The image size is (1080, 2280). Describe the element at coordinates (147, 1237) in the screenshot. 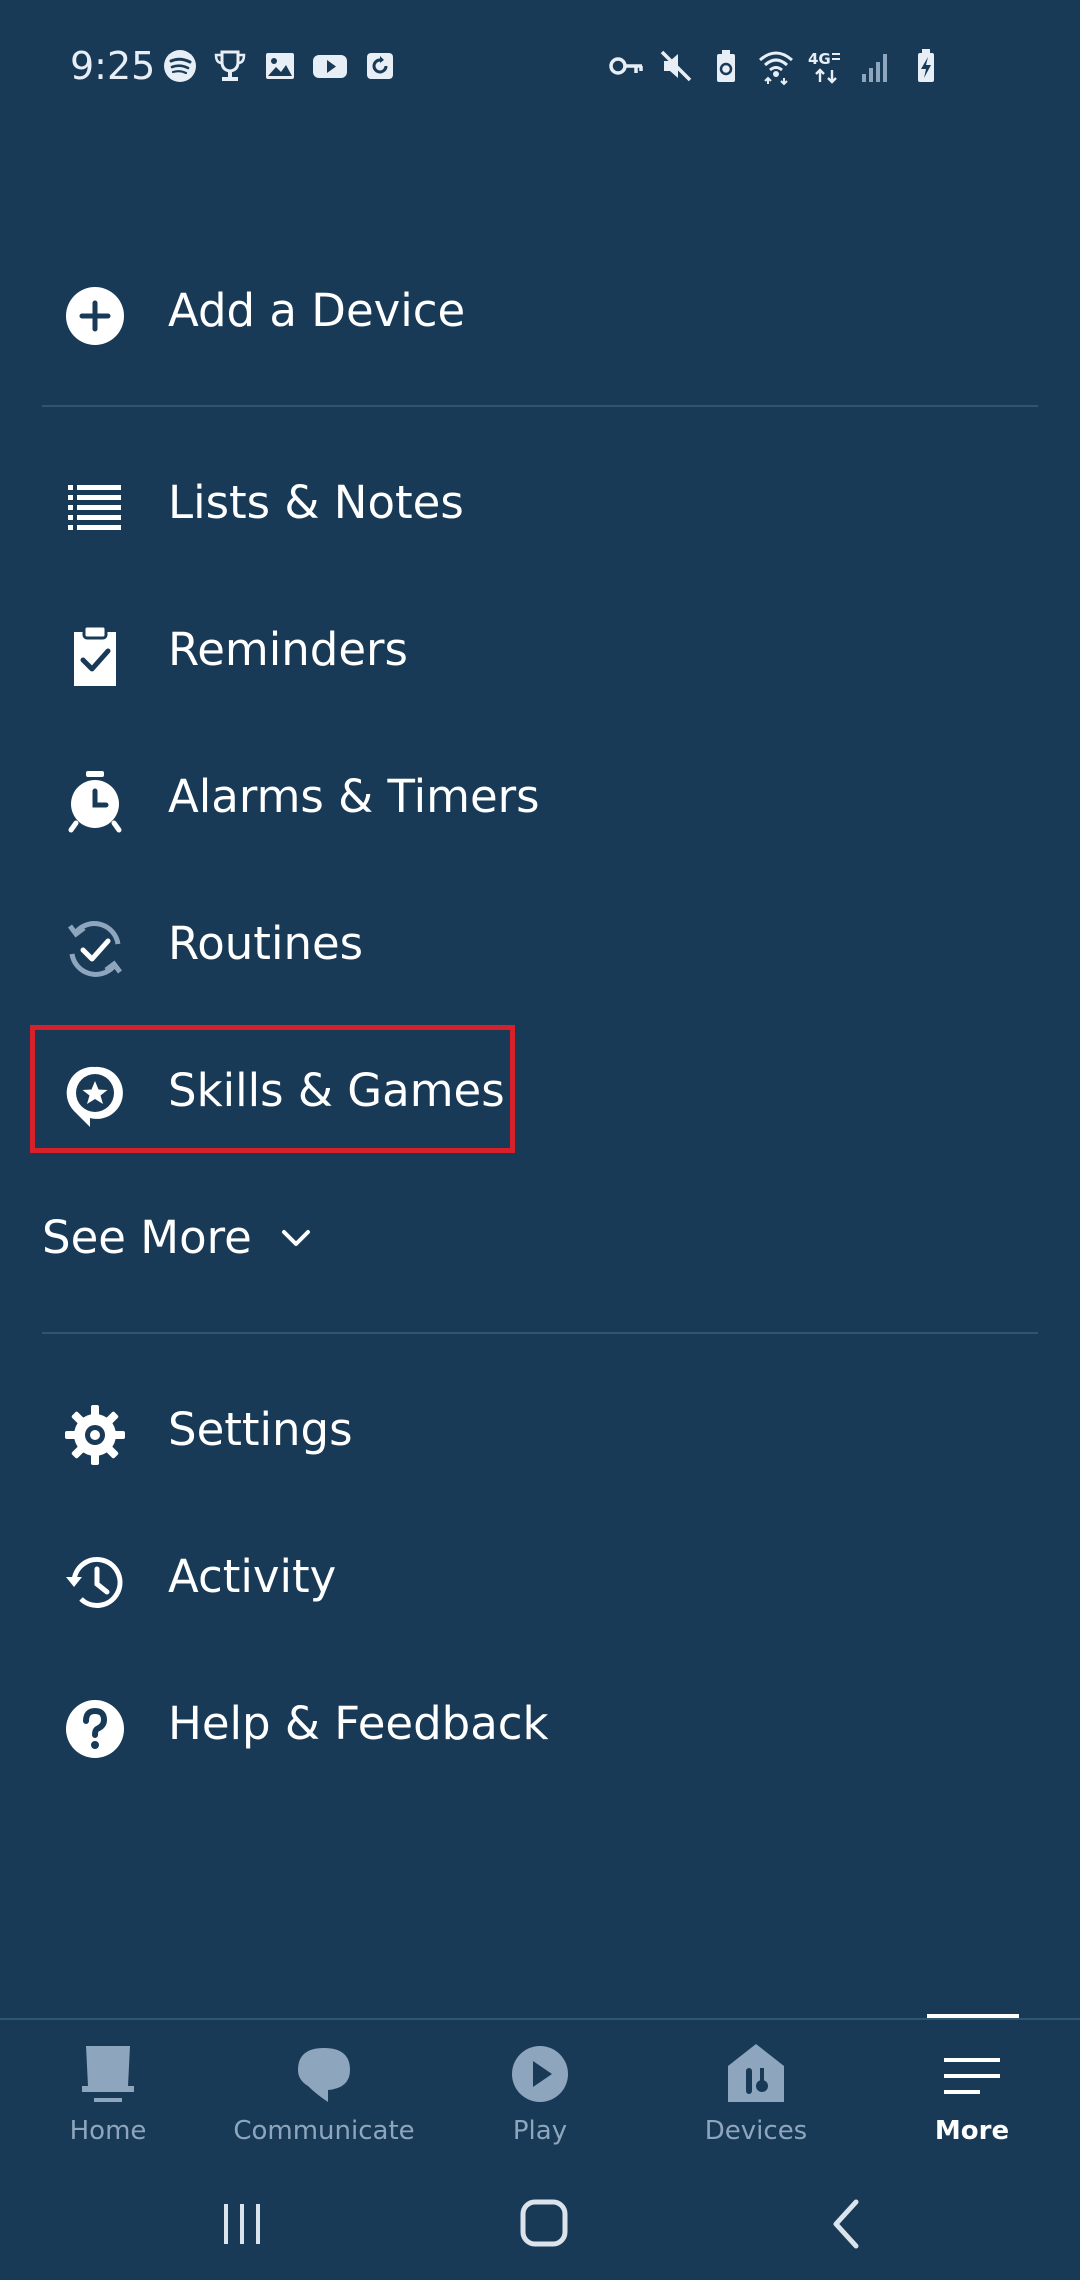

I see `see-more-label: See More` at that location.